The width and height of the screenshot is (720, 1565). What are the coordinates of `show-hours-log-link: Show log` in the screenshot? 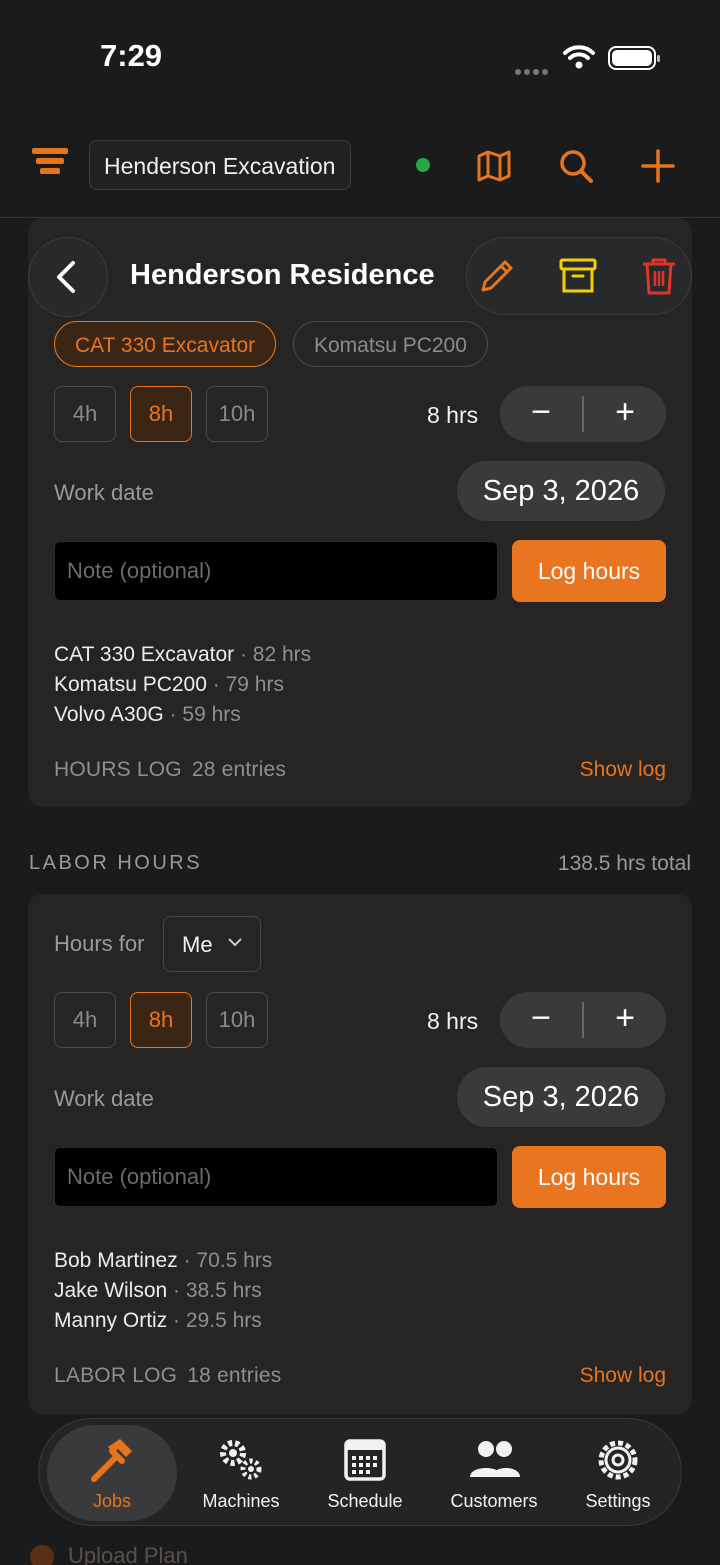 It's located at (623, 770).